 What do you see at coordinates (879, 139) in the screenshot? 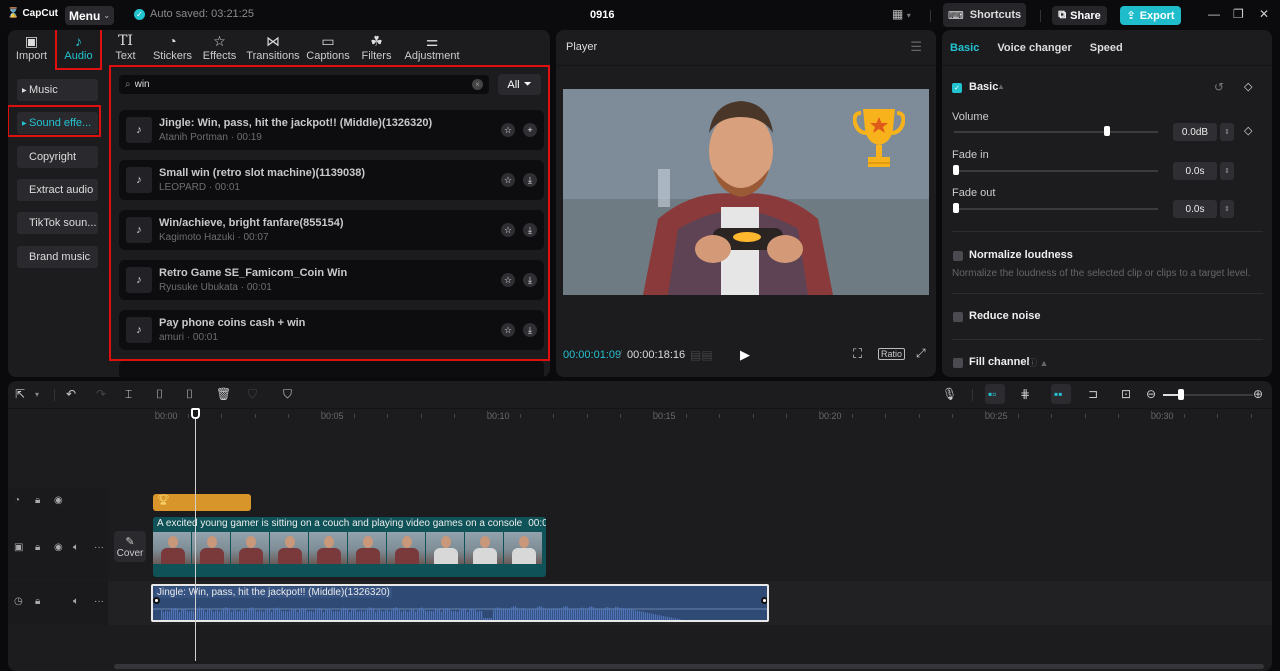
I see `trophy-sticker-icon` at bounding box center [879, 139].